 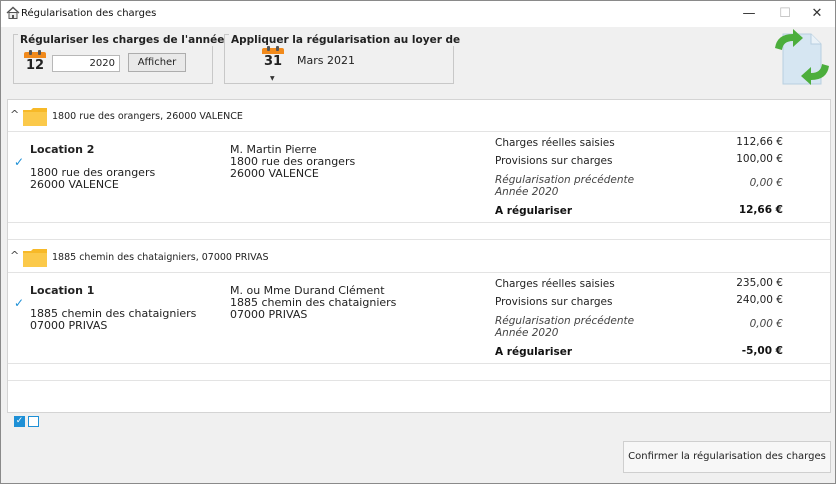 I want to click on house-icon, so click(x=13, y=12).